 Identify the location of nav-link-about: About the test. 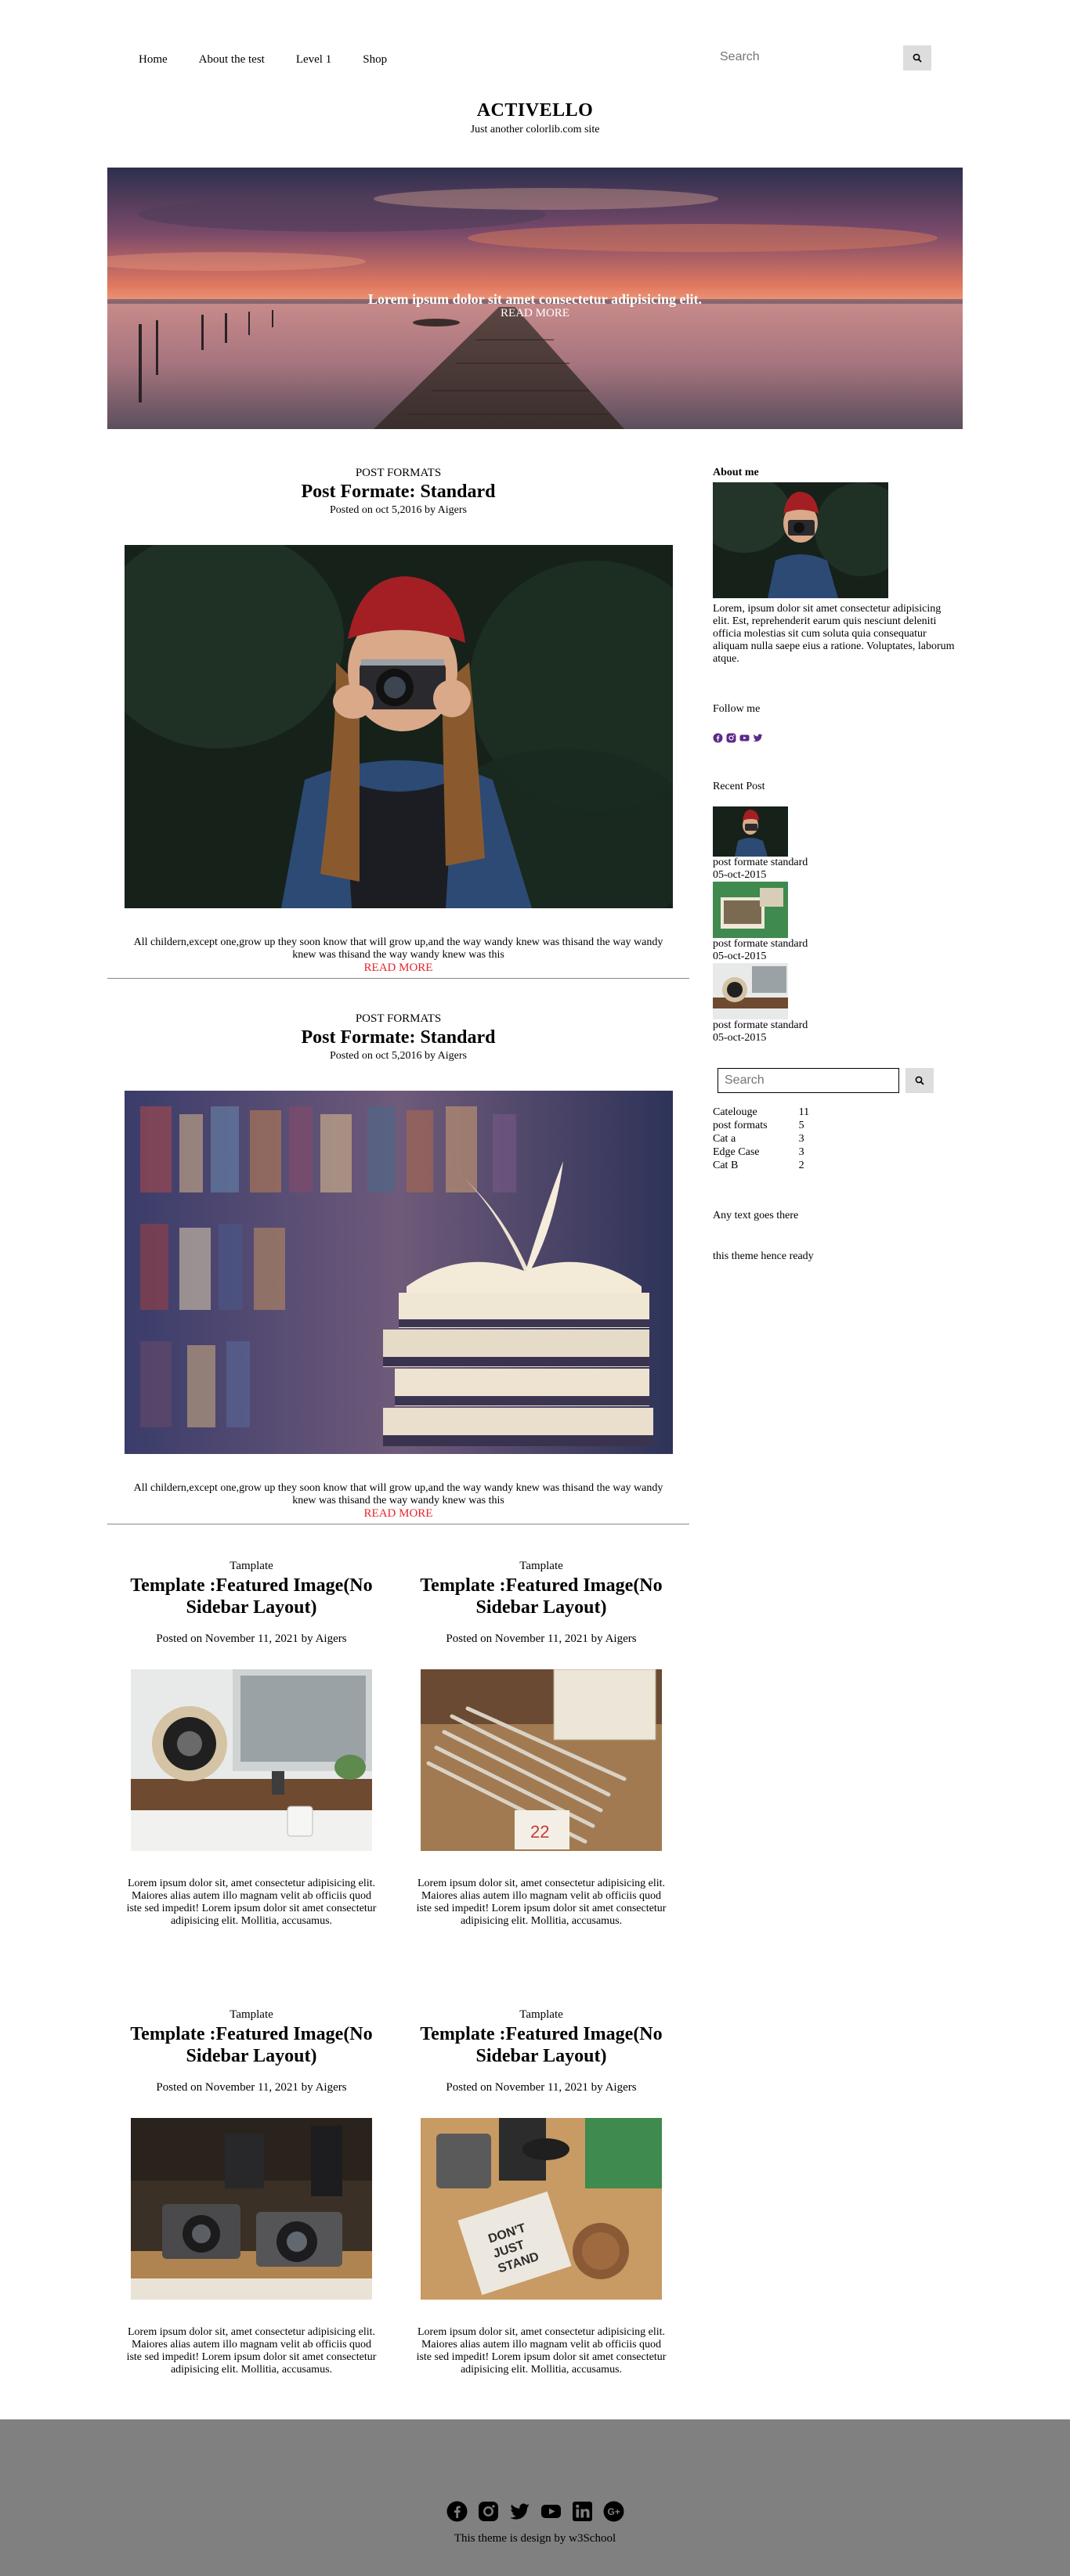
(231, 60).